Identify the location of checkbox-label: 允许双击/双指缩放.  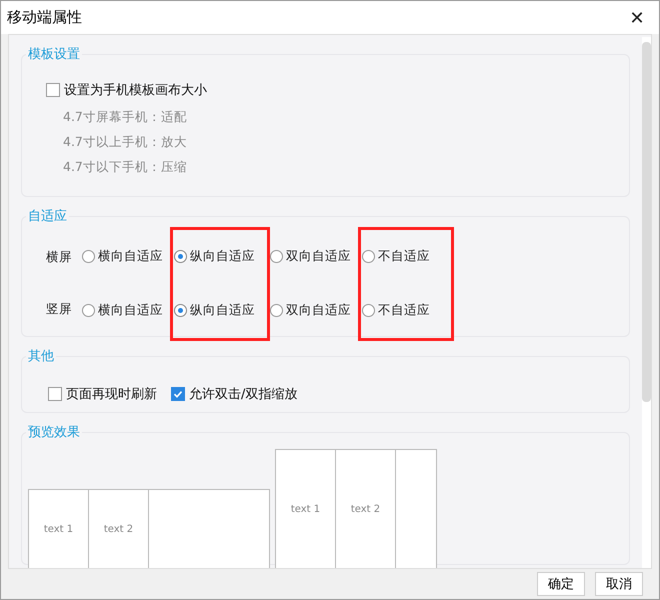
(243, 394).